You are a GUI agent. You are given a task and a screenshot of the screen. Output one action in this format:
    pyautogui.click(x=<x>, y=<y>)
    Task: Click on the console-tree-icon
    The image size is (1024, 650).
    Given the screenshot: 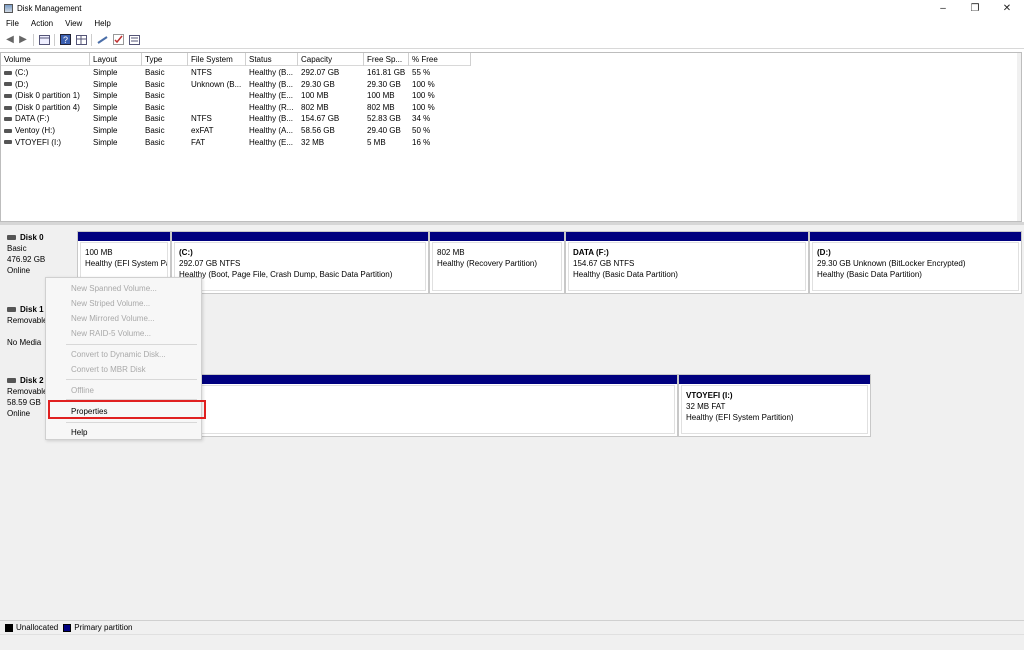 What is the action you would take?
    pyautogui.click(x=44, y=40)
    